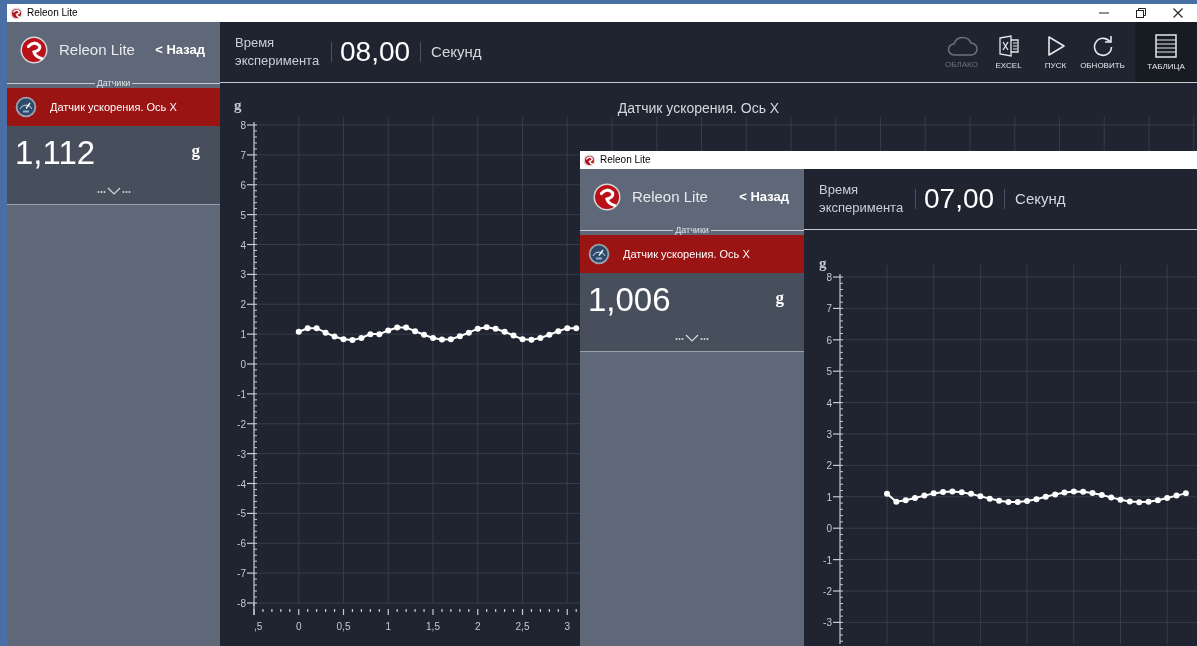 This screenshot has height=646, width=1197. Describe the element at coordinates (375, 52) in the screenshot. I see `time-value: 08,00` at that location.